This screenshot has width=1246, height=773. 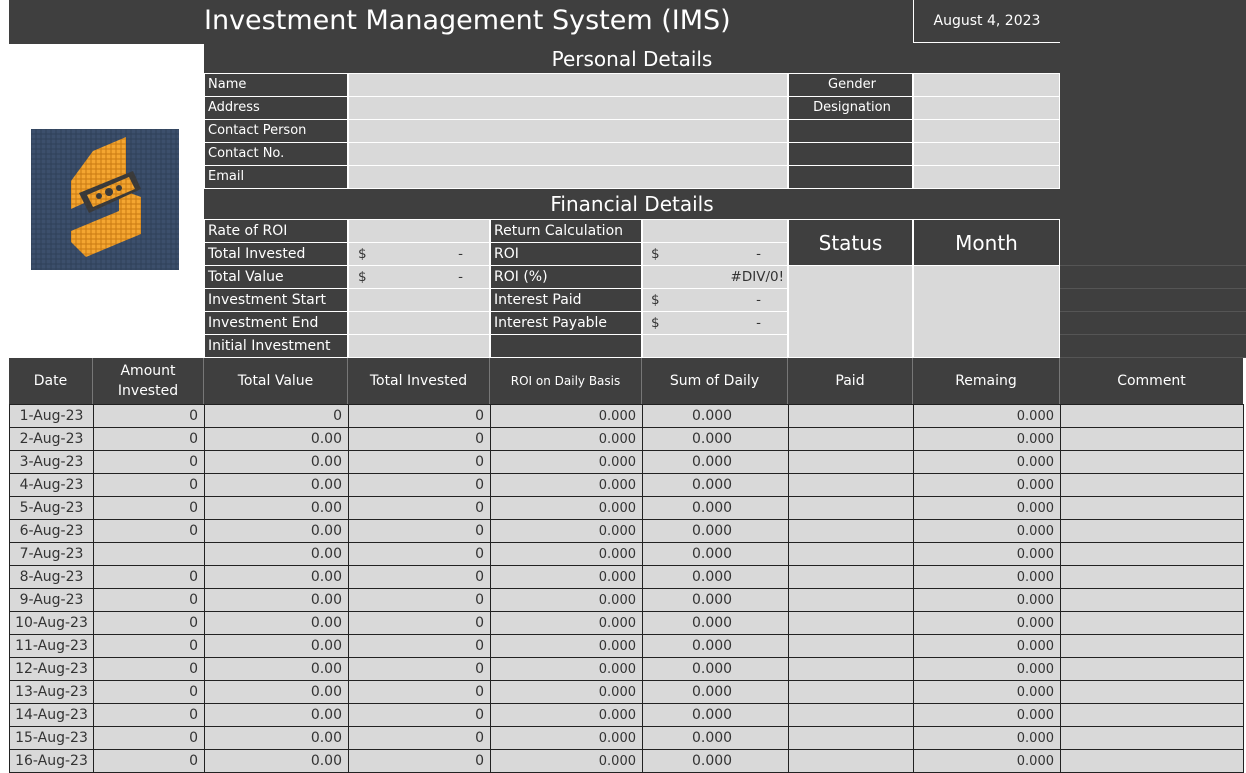 I want to click on contact-person-field, so click(x=568, y=131).